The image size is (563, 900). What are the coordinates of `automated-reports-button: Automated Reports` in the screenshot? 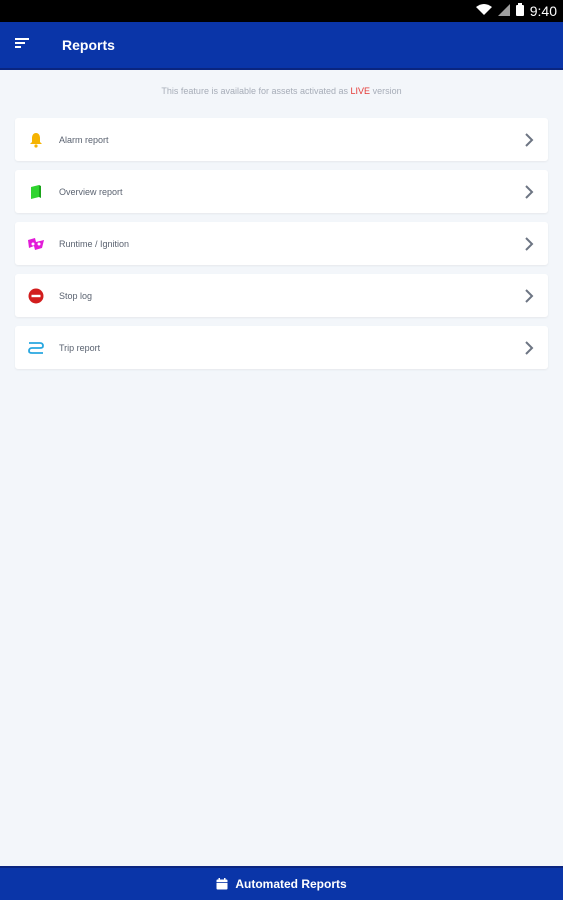 It's located at (281, 883).